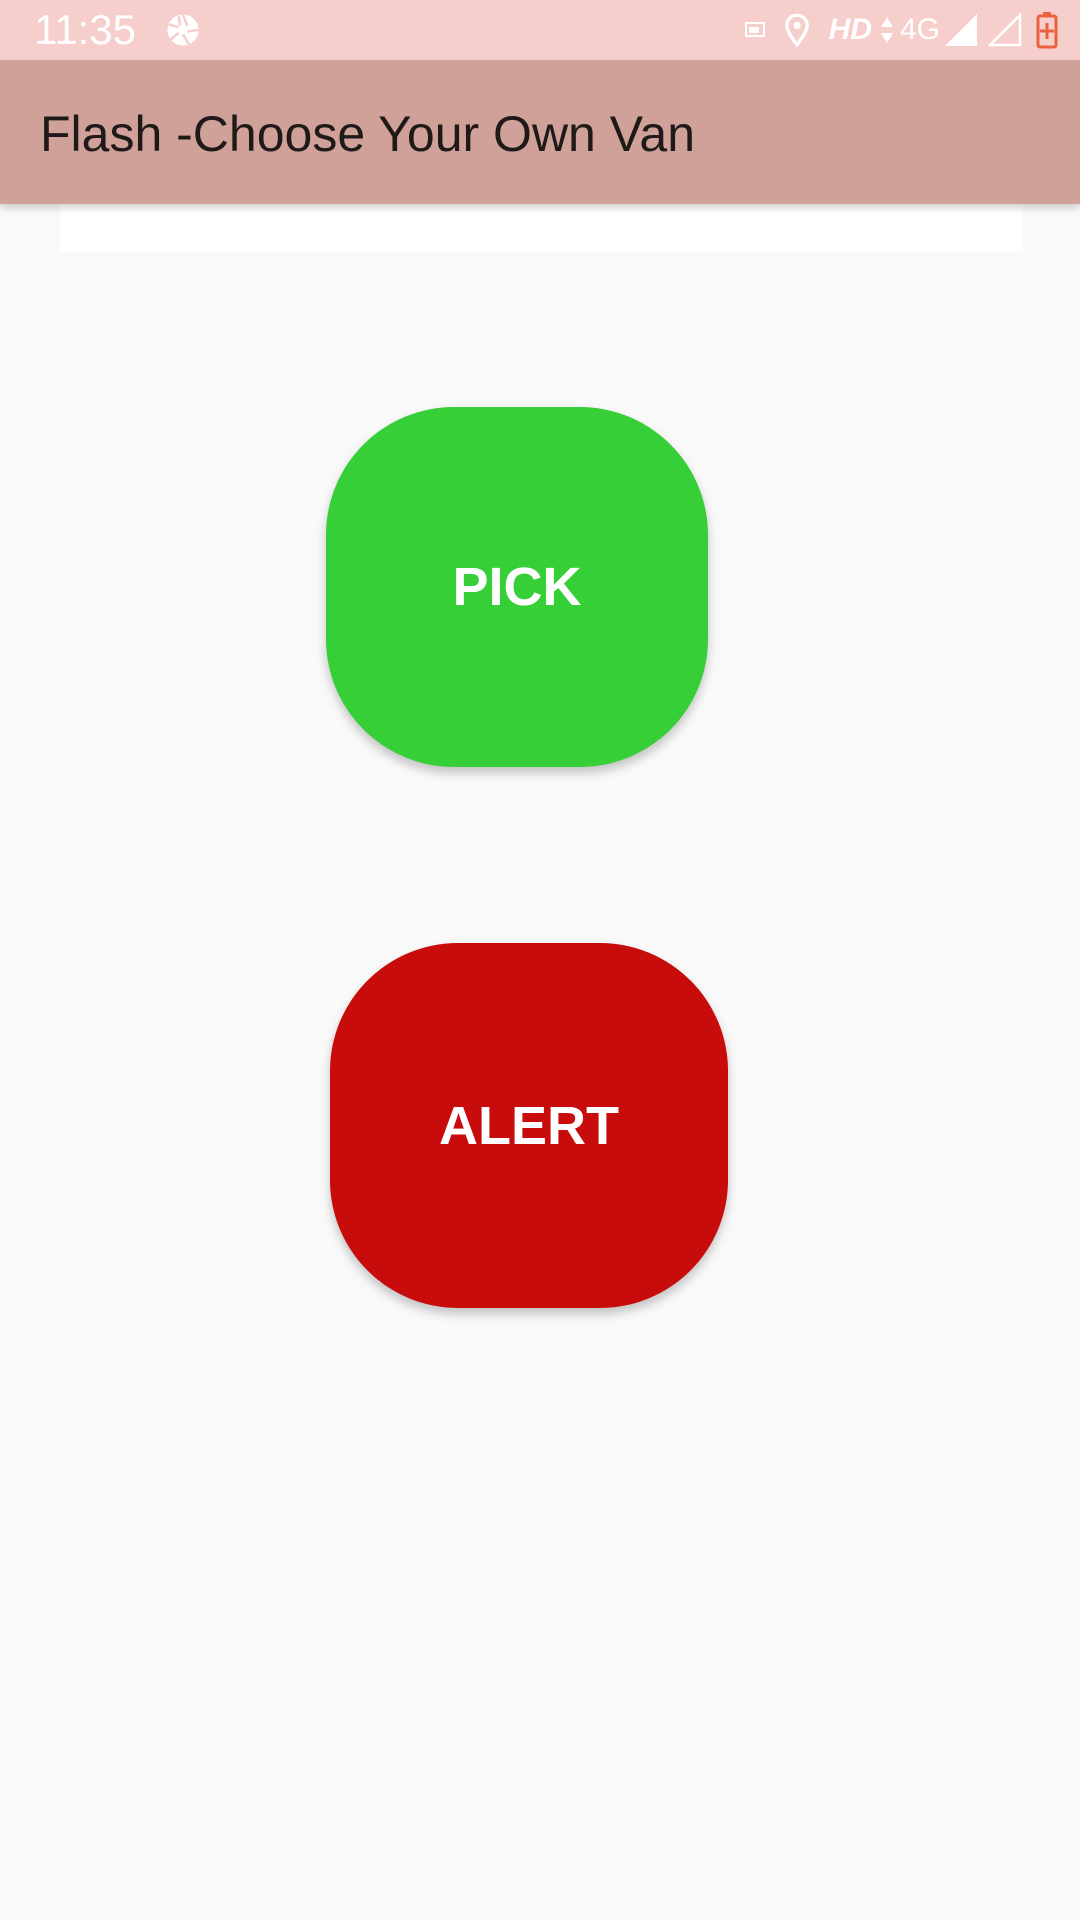  Describe the element at coordinates (368, 134) in the screenshot. I see `app-title: Flash -Choose Your Own Van` at that location.